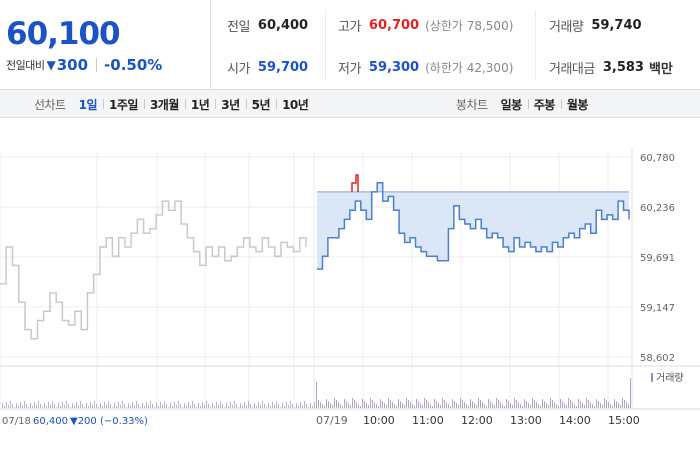 This screenshot has width=700, height=450. Describe the element at coordinates (472, 104) in the screenshot. I see `candle-chart-title: 봉차트` at that location.